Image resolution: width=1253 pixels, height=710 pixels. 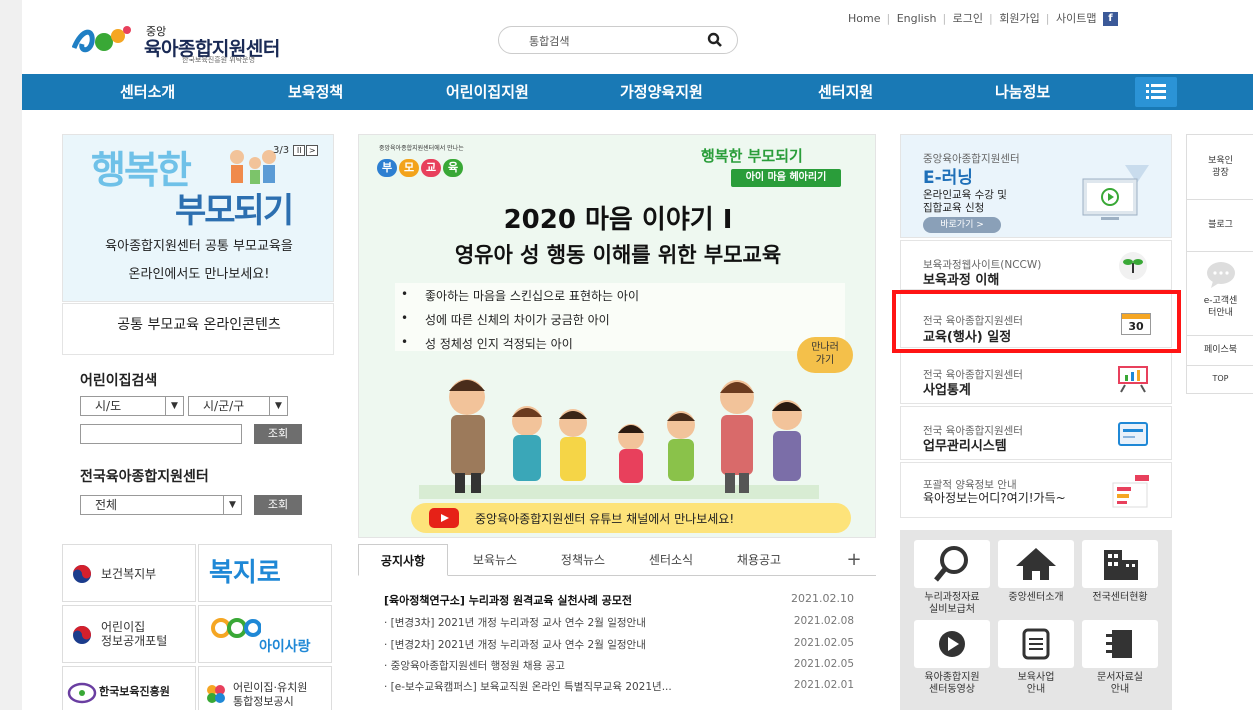 What do you see at coordinates (299, 150) in the screenshot?
I see `pause-button: II` at bounding box center [299, 150].